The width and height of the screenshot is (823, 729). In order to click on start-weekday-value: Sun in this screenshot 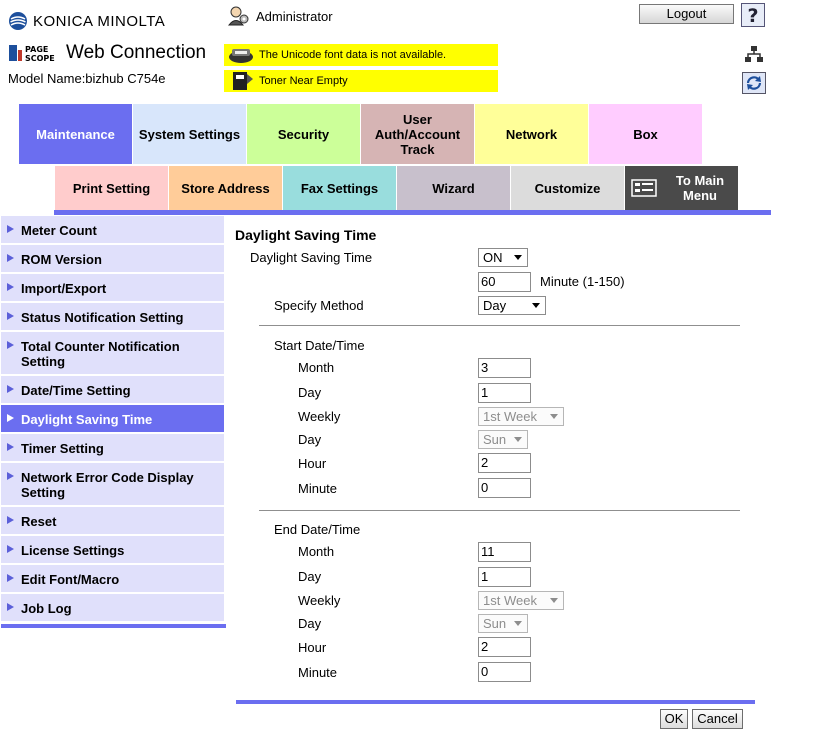, I will do `click(495, 439)`.